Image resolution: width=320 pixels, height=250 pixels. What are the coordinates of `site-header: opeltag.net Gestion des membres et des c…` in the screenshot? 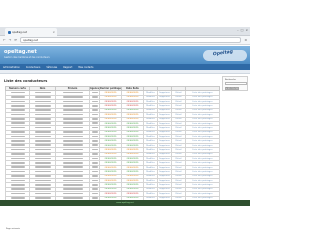 It's located at (125, 55).